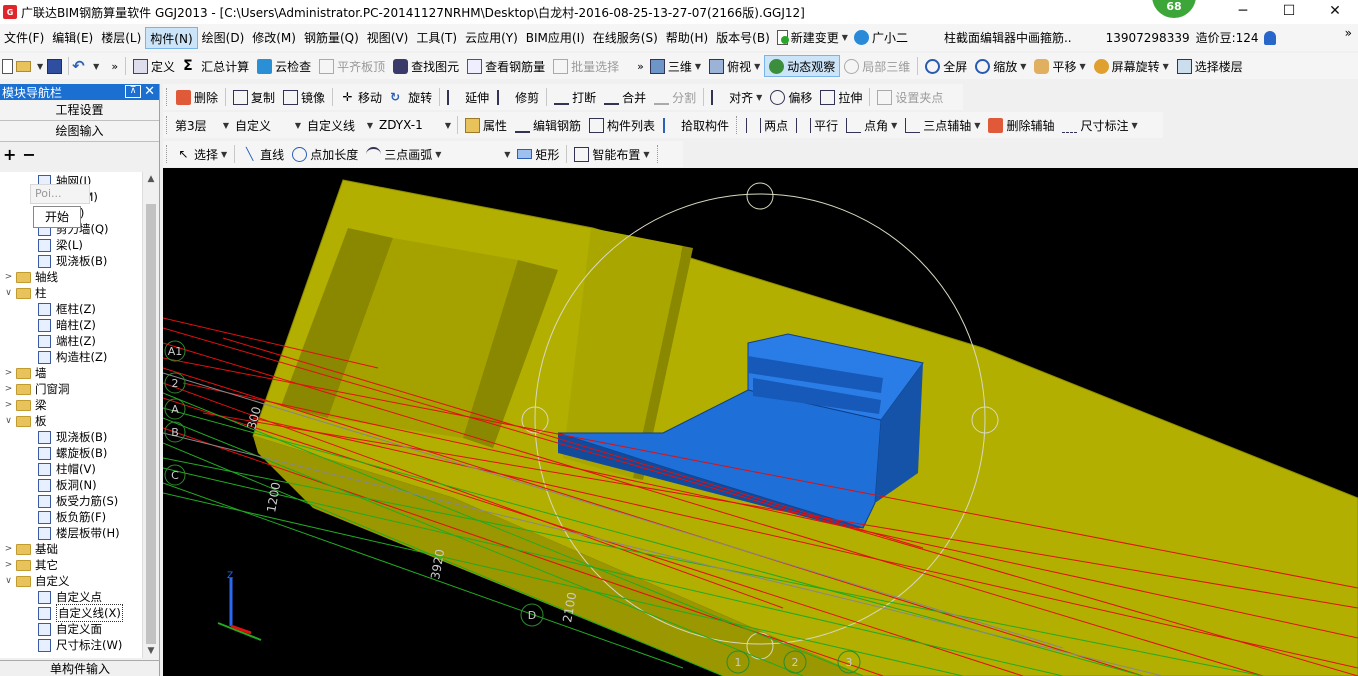 The width and height of the screenshot is (1358, 676). What do you see at coordinates (79, 131) in the screenshot?
I see `drawing-input-button: 绘图输入` at bounding box center [79, 131].